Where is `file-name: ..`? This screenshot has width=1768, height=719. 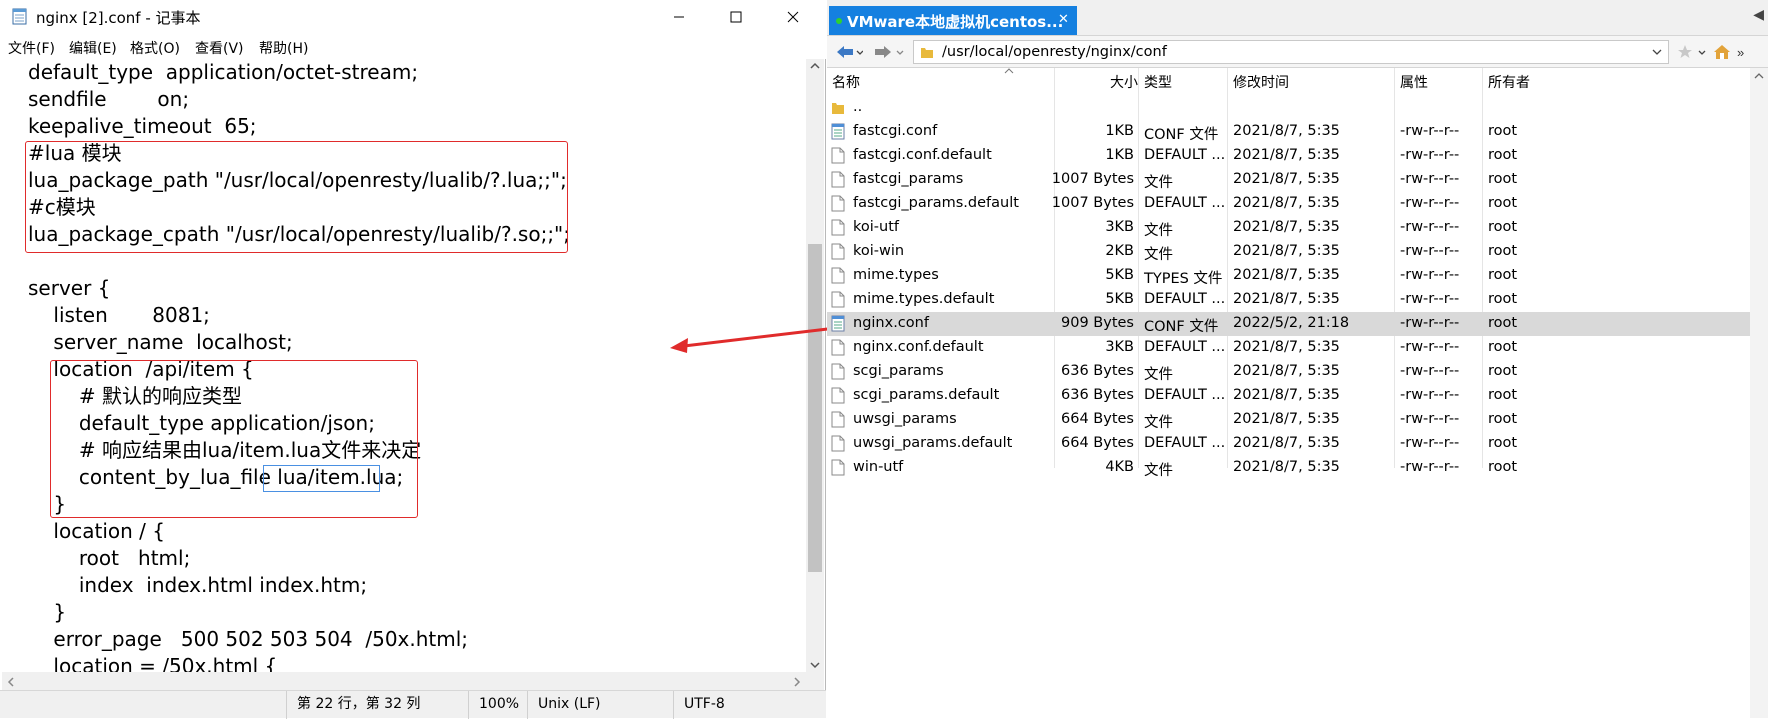
file-name: .. is located at coordinates (858, 107).